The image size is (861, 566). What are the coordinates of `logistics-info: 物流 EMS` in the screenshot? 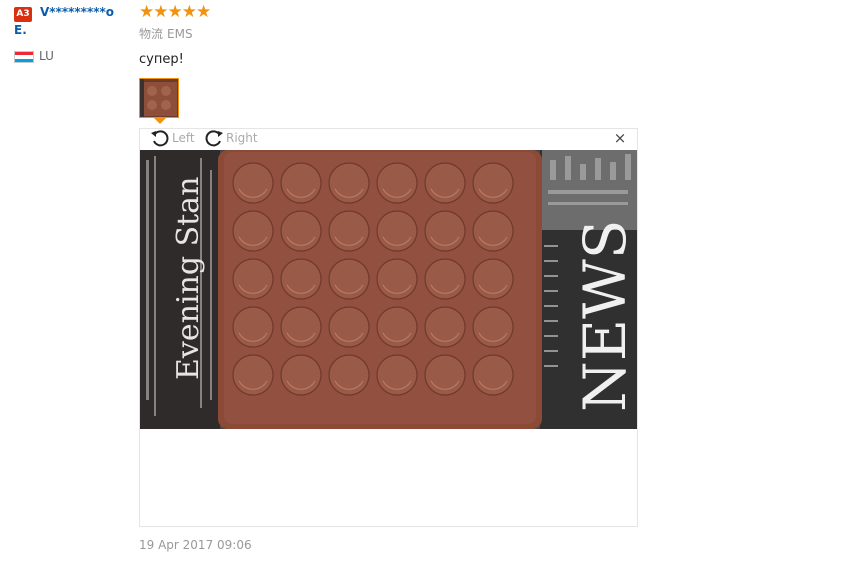 It's located at (166, 34).